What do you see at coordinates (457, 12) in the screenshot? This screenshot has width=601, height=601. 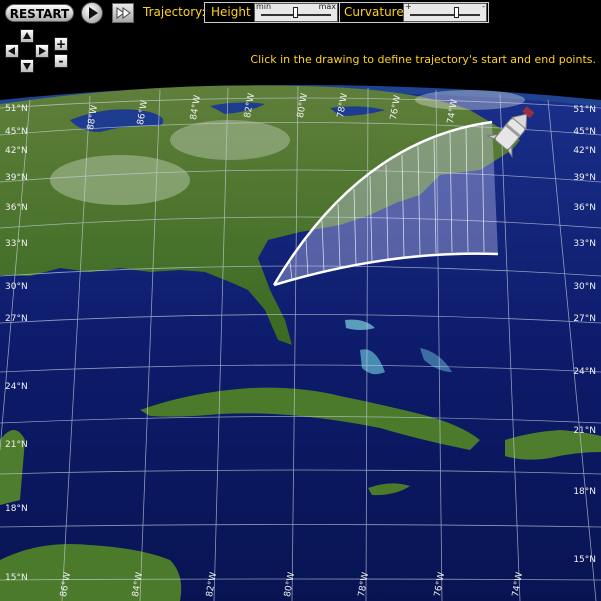 I see `curvature-slider-thumb` at bounding box center [457, 12].